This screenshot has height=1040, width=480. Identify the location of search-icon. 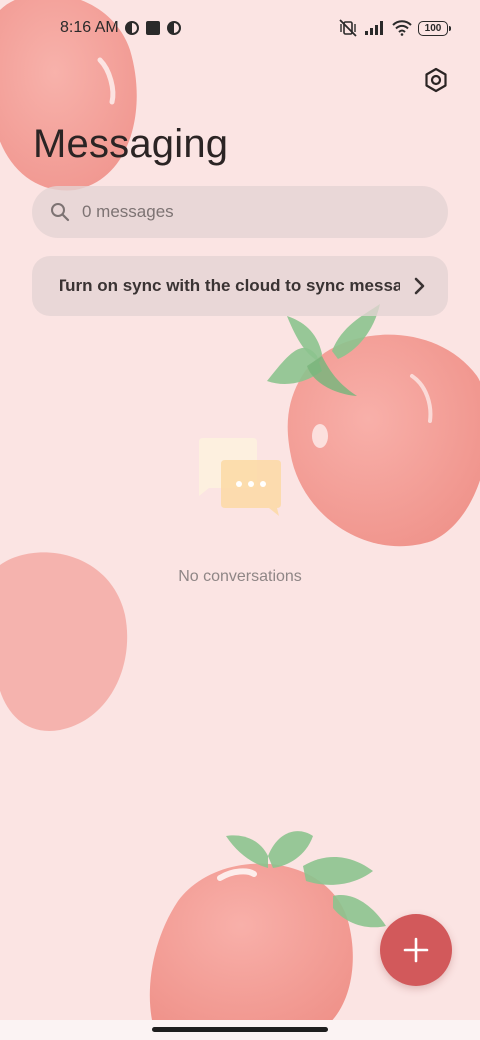
(60, 212).